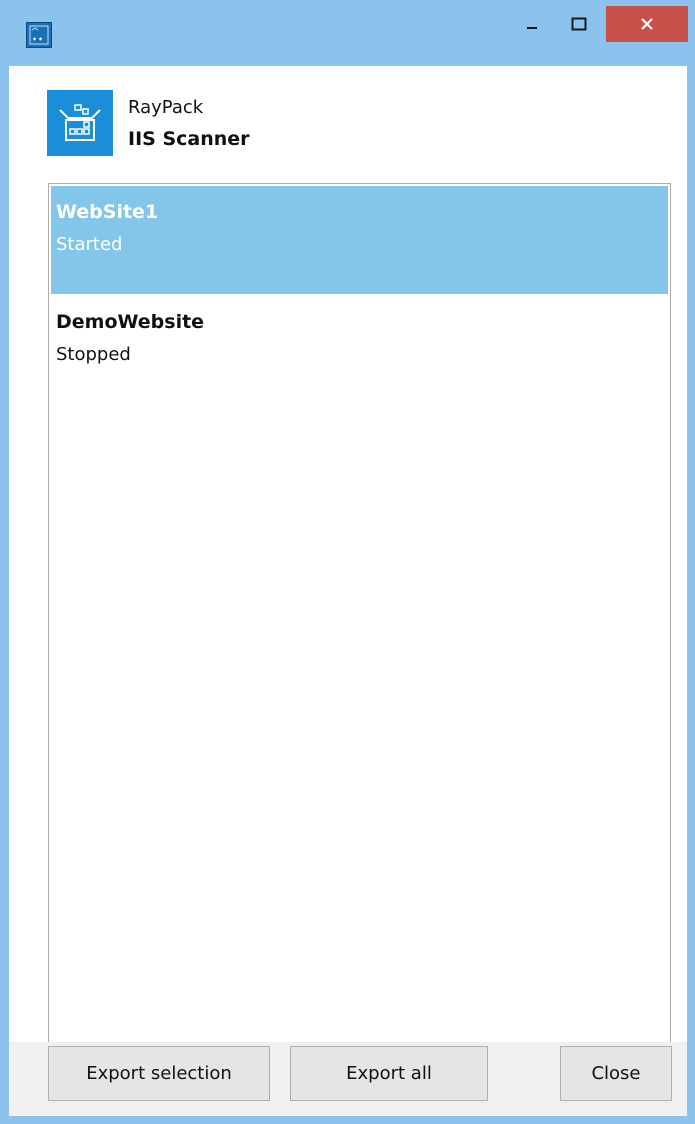 Image resolution: width=695 pixels, height=1124 pixels. Describe the element at coordinates (347, 33) in the screenshot. I see `title-bar` at that location.